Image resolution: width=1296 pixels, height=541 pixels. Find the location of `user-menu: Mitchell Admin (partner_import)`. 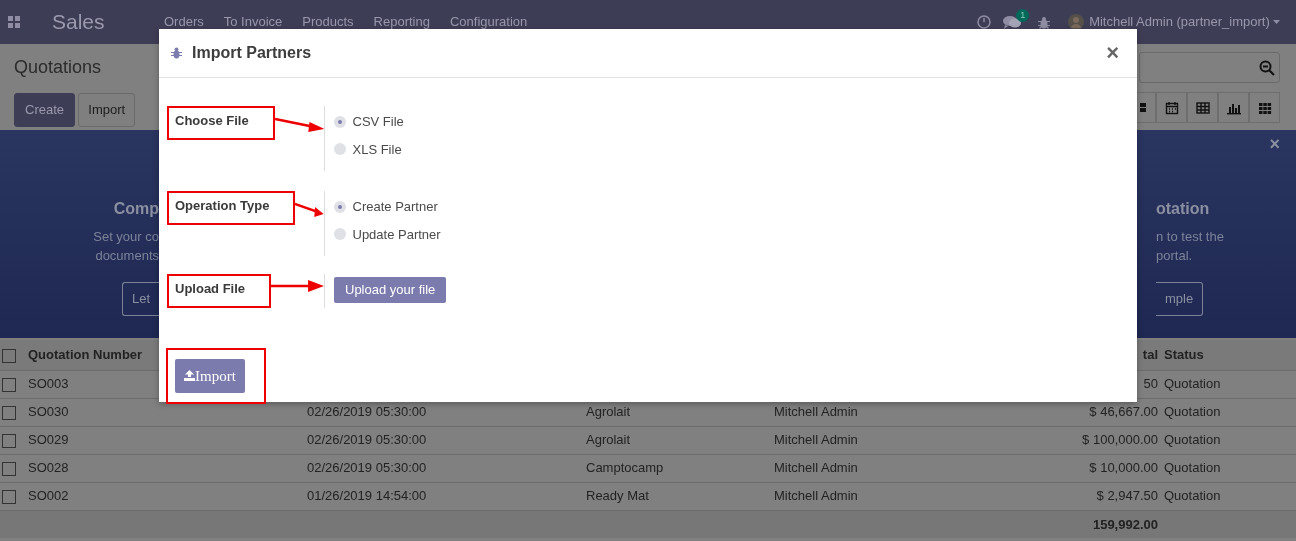

user-menu: Mitchell Admin (partner_import) is located at coordinates (1184, 22).